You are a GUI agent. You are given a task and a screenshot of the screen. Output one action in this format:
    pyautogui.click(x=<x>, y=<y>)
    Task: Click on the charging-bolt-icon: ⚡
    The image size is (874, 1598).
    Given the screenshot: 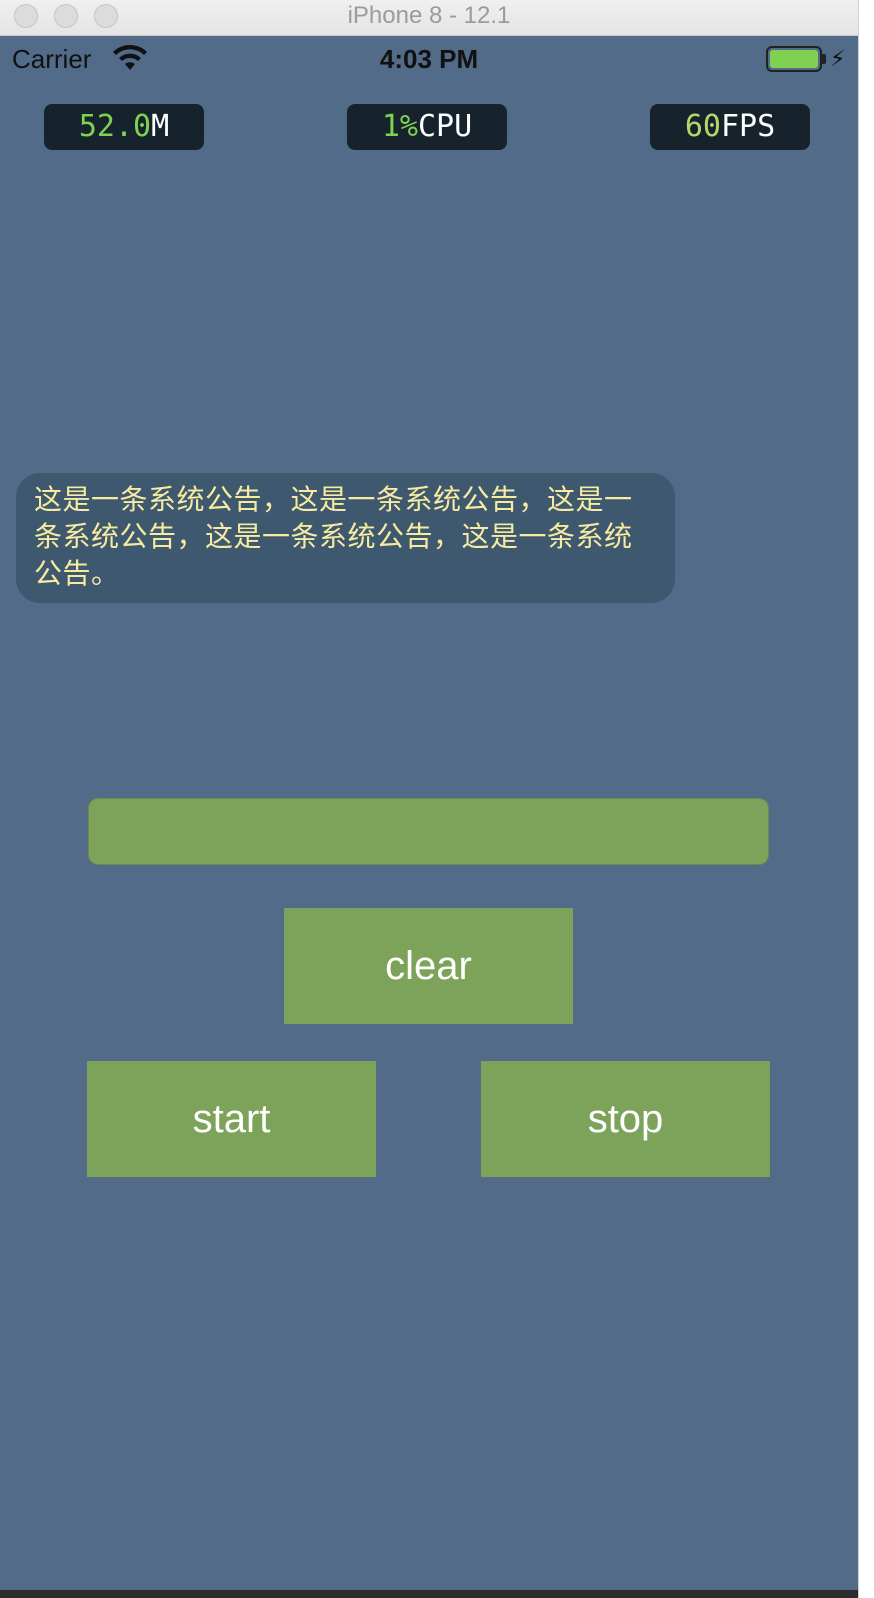 What is the action you would take?
    pyautogui.click(x=838, y=58)
    